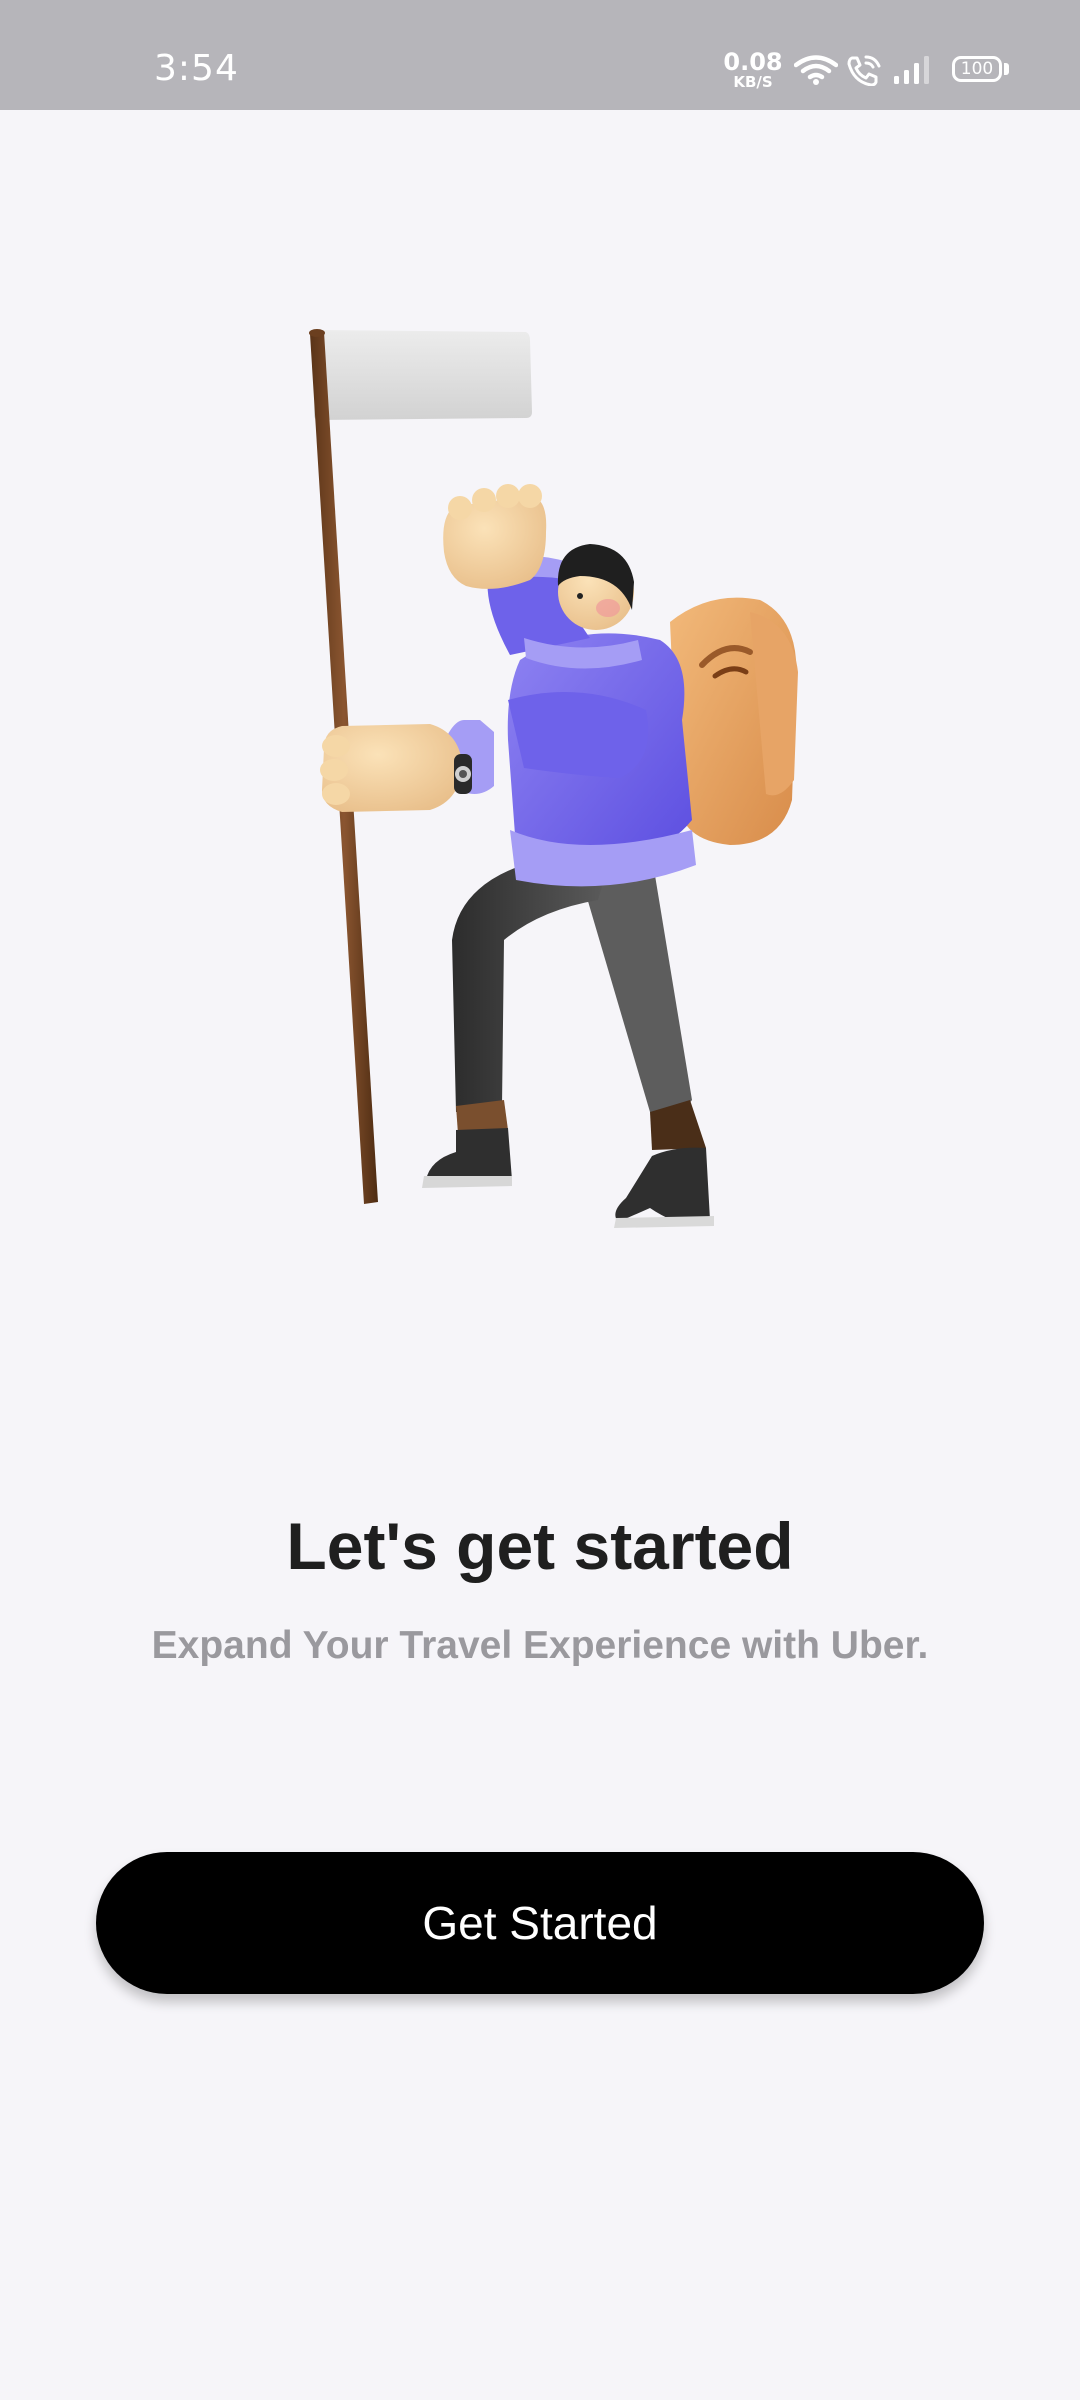  Describe the element at coordinates (196, 68) in the screenshot. I see `status-time: 3:54` at that location.